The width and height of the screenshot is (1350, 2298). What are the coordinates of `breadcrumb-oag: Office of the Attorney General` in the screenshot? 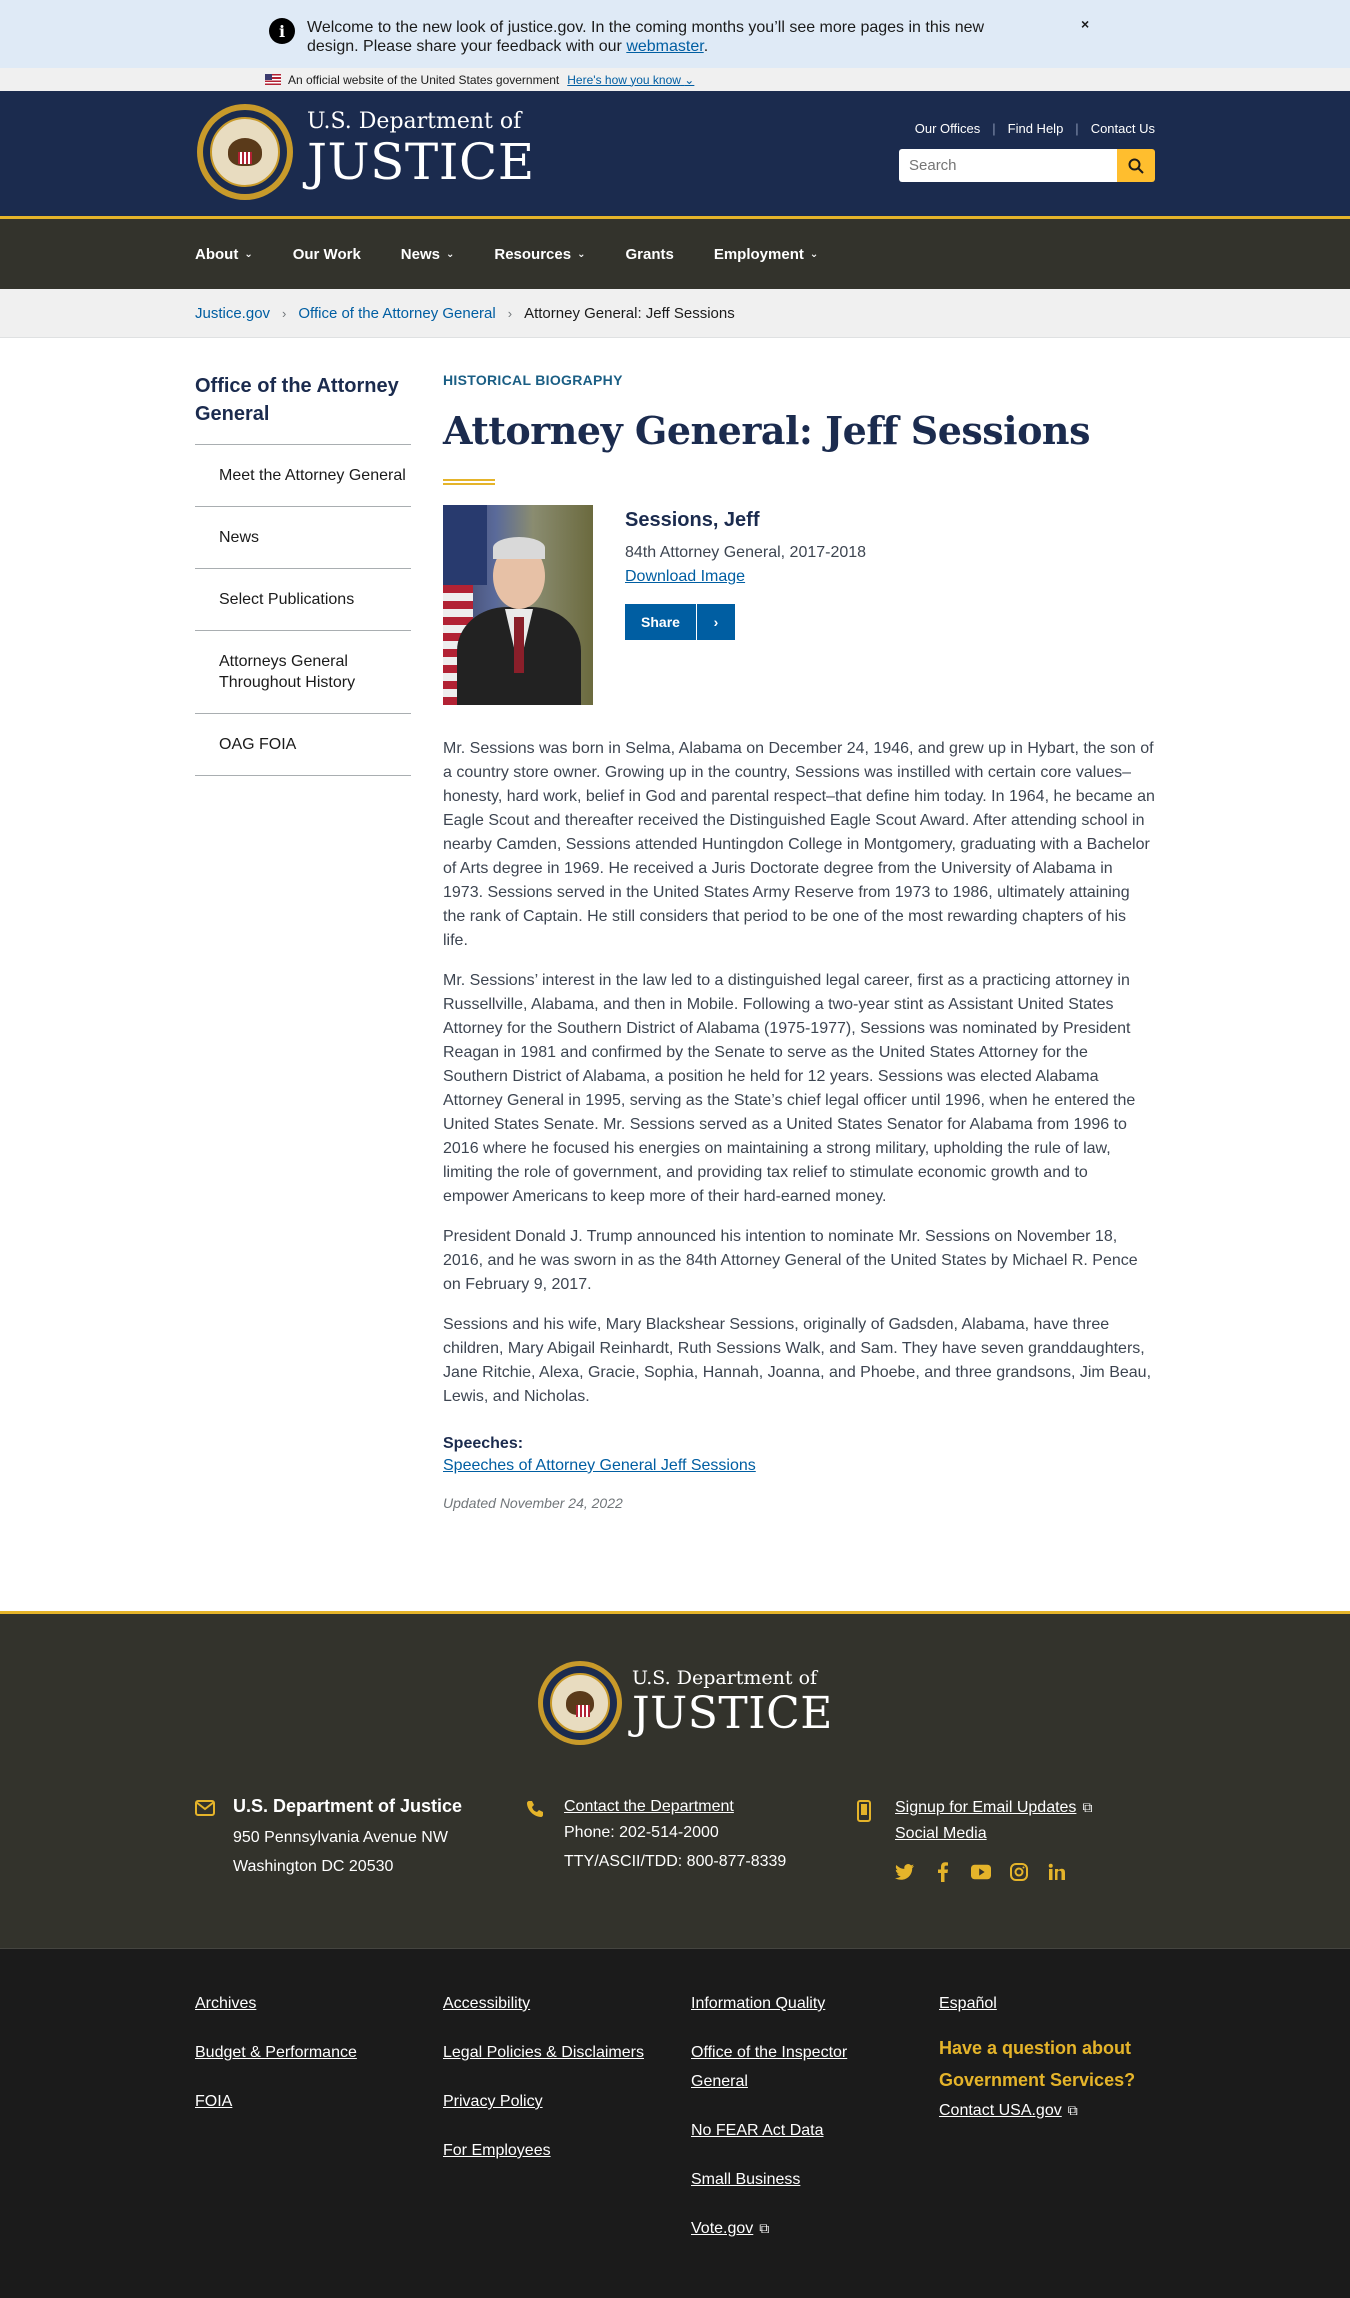 It's located at (396, 313).